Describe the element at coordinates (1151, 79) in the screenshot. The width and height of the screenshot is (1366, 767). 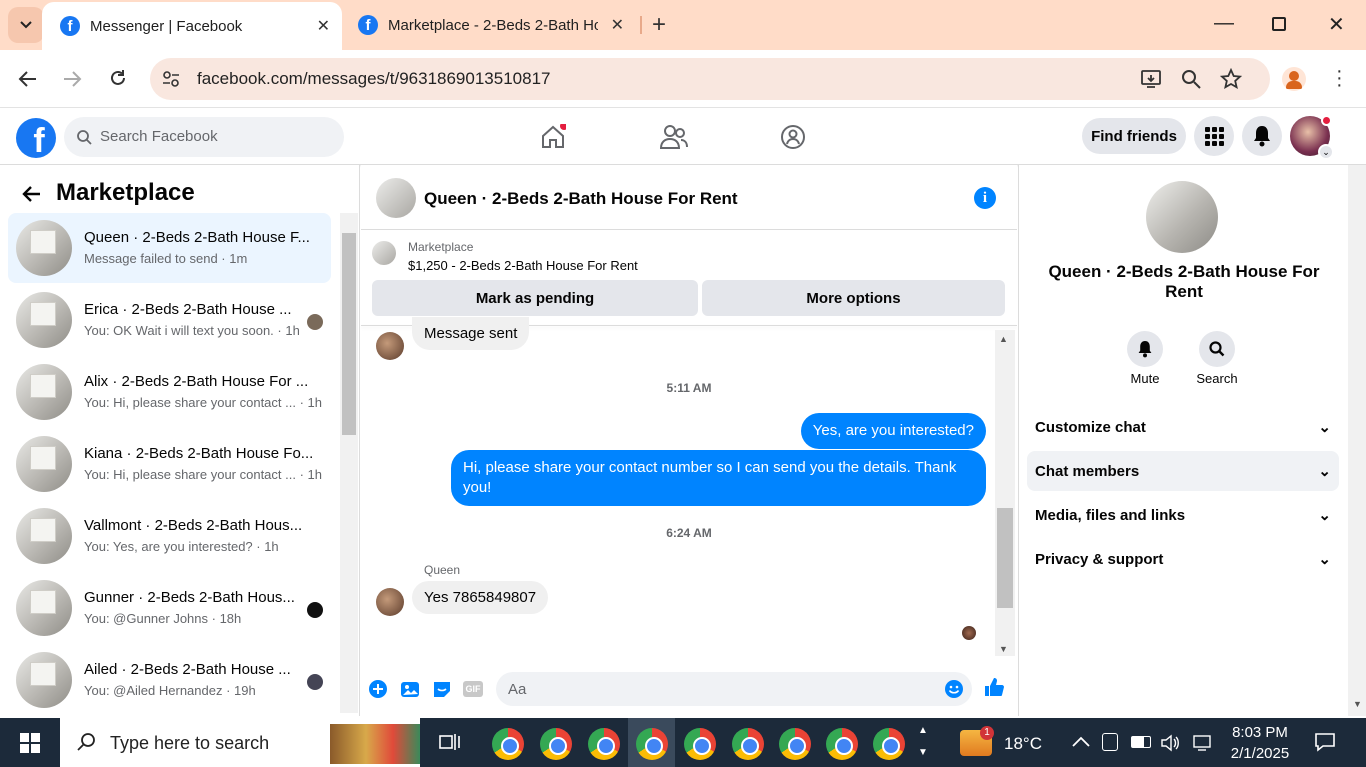
I see `install-app-icon` at that location.